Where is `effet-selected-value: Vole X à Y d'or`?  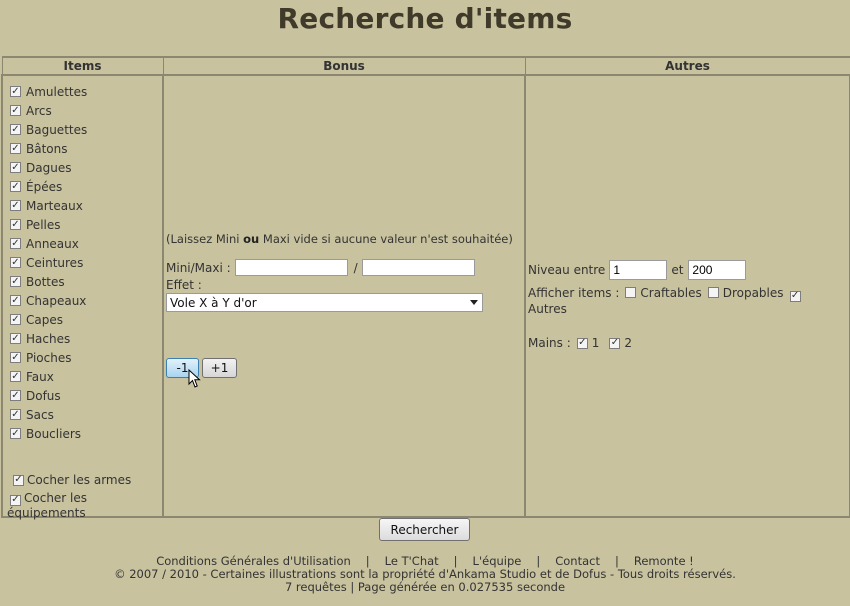
effet-selected-value: Vole X à Y d'or is located at coordinates (213, 302).